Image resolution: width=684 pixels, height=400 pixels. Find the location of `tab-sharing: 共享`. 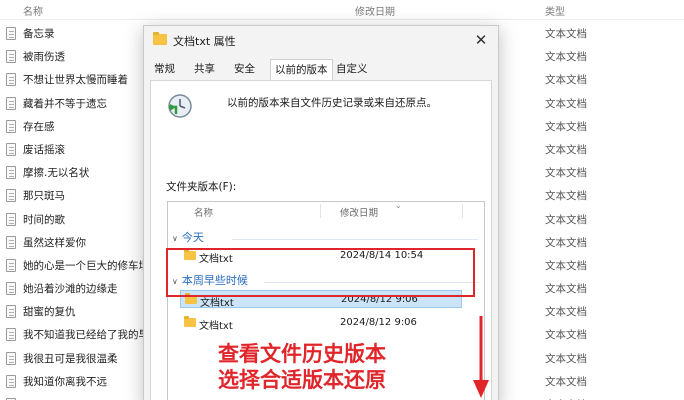

tab-sharing: 共享 is located at coordinates (204, 70).